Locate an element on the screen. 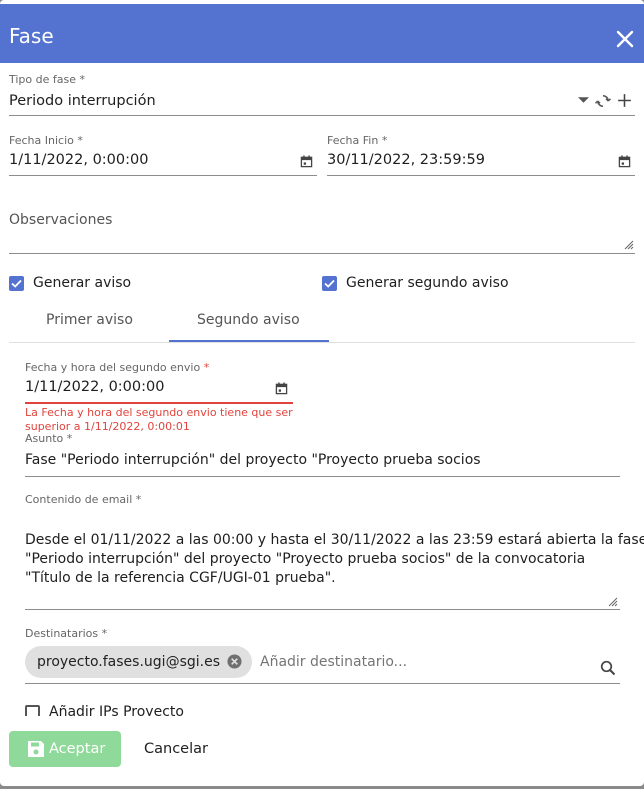 The width and height of the screenshot is (644, 789). observaciones-underline is located at coordinates (322, 253).